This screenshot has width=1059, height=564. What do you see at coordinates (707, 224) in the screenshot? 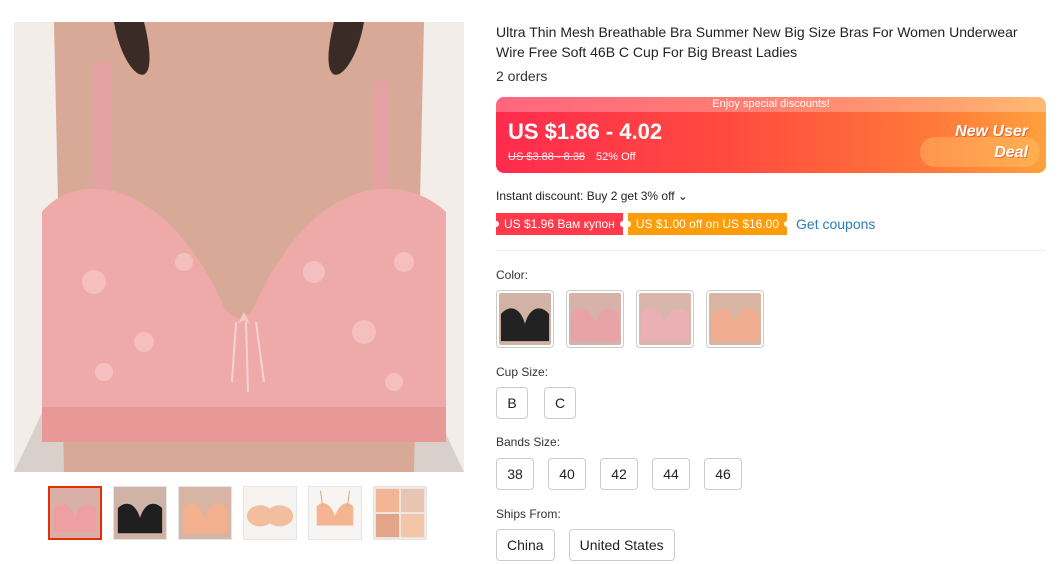
I see `coupon-badge: US $1.00 off on US $16.00` at bounding box center [707, 224].